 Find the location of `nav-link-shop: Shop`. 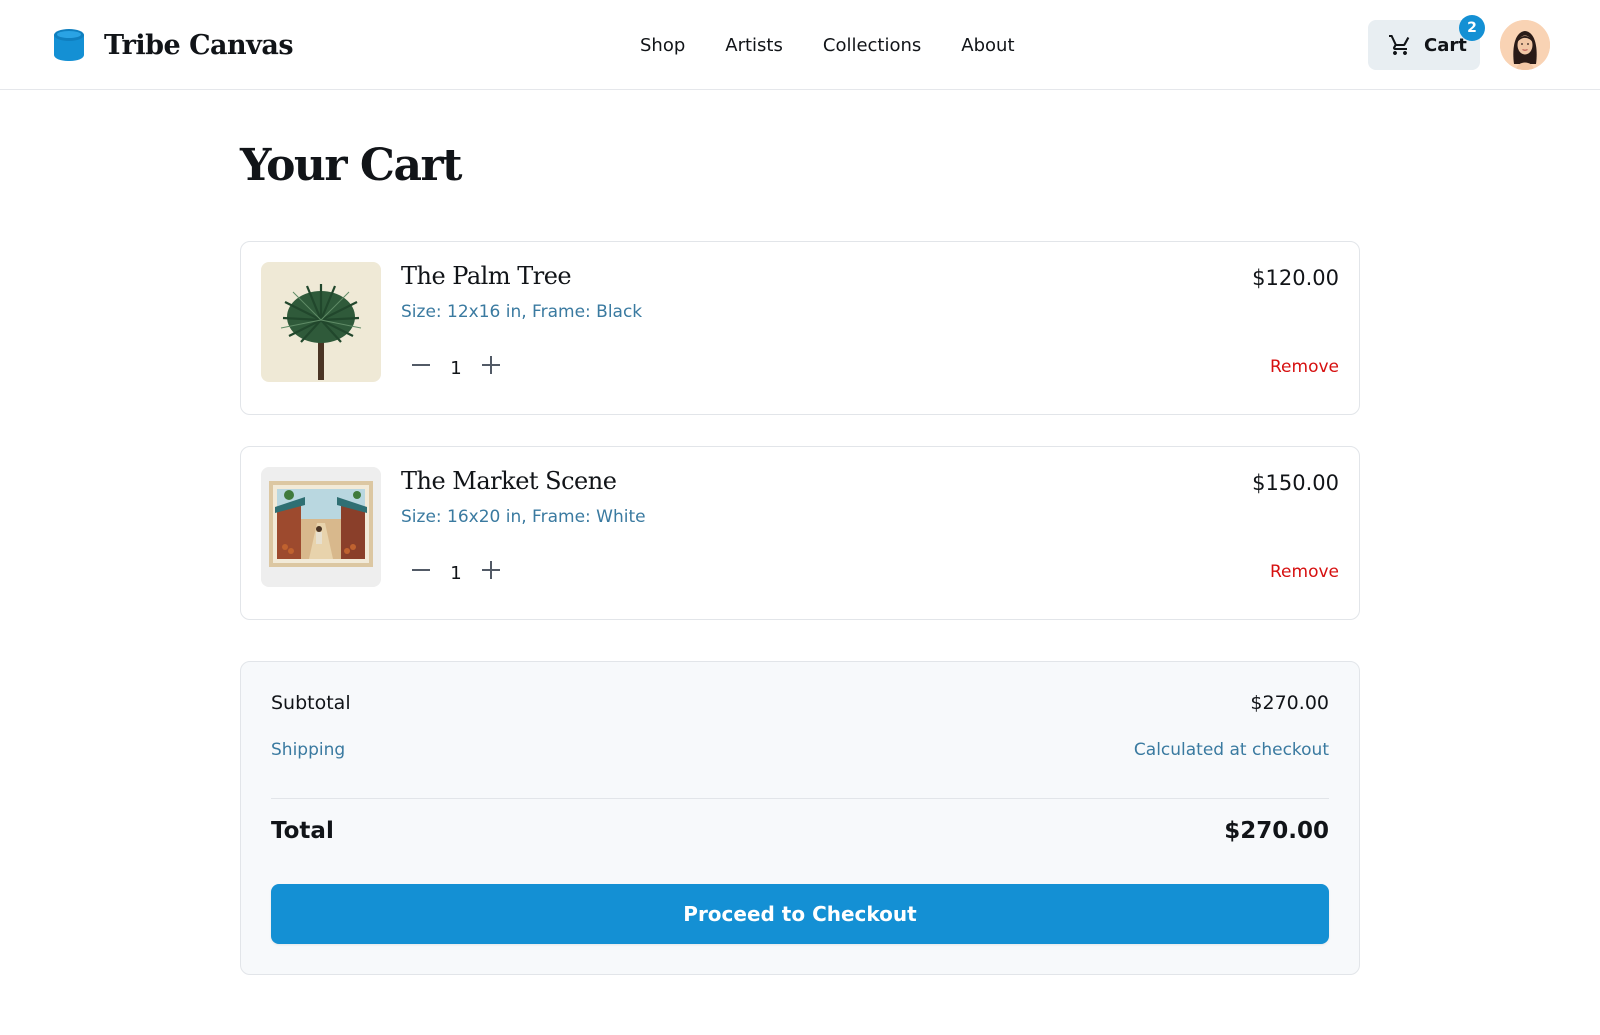

nav-link-shop: Shop is located at coordinates (662, 45).